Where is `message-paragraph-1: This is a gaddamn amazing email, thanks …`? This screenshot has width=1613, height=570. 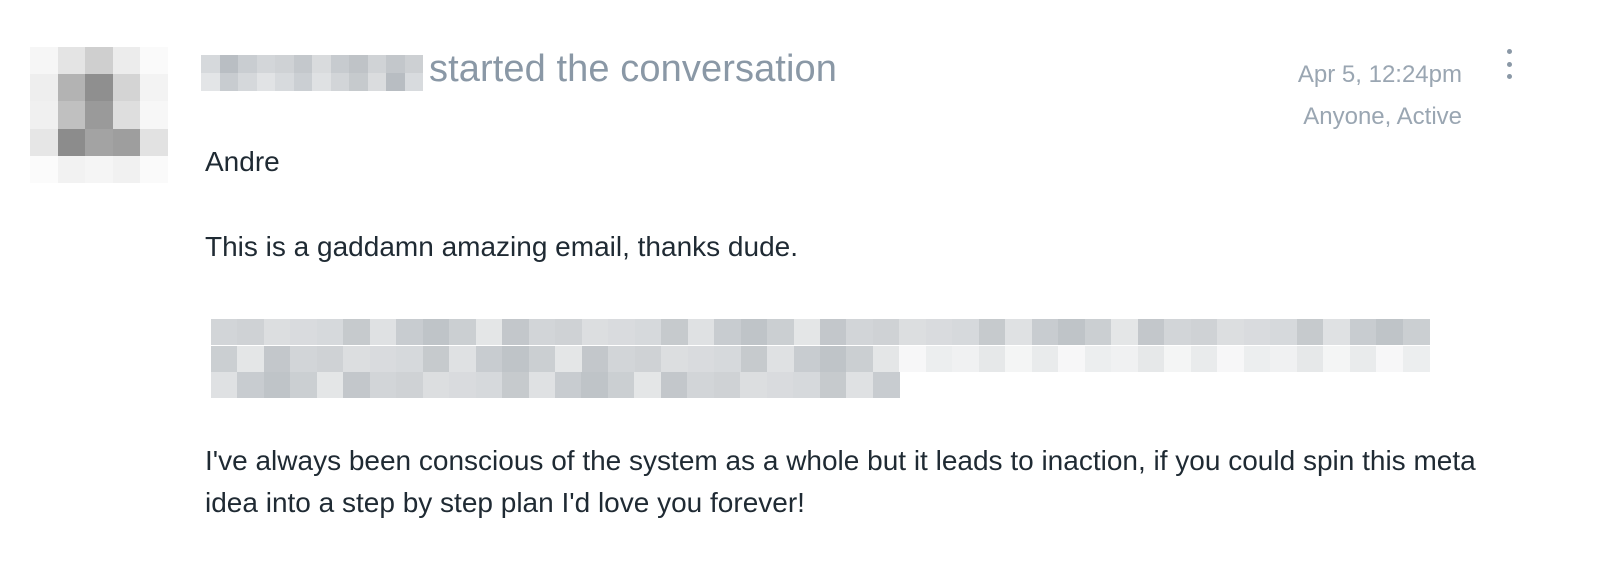
message-paragraph-1: This is a gaddamn amazing email, thanks … is located at coordinates (501, 246).